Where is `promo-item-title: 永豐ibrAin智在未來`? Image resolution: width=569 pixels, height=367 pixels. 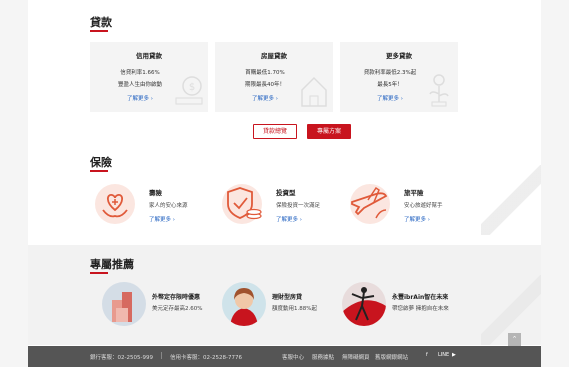
promo-item-title: 永豐ibrAin智在未來 is located at coordinates (420, 297).